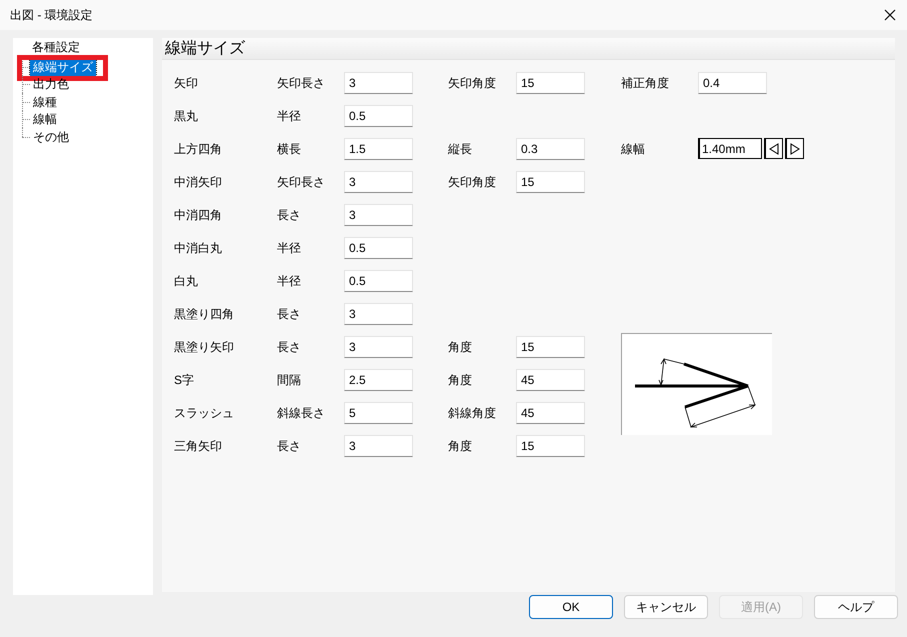  I want to click on tree-item: 線種, so click(45, 101).